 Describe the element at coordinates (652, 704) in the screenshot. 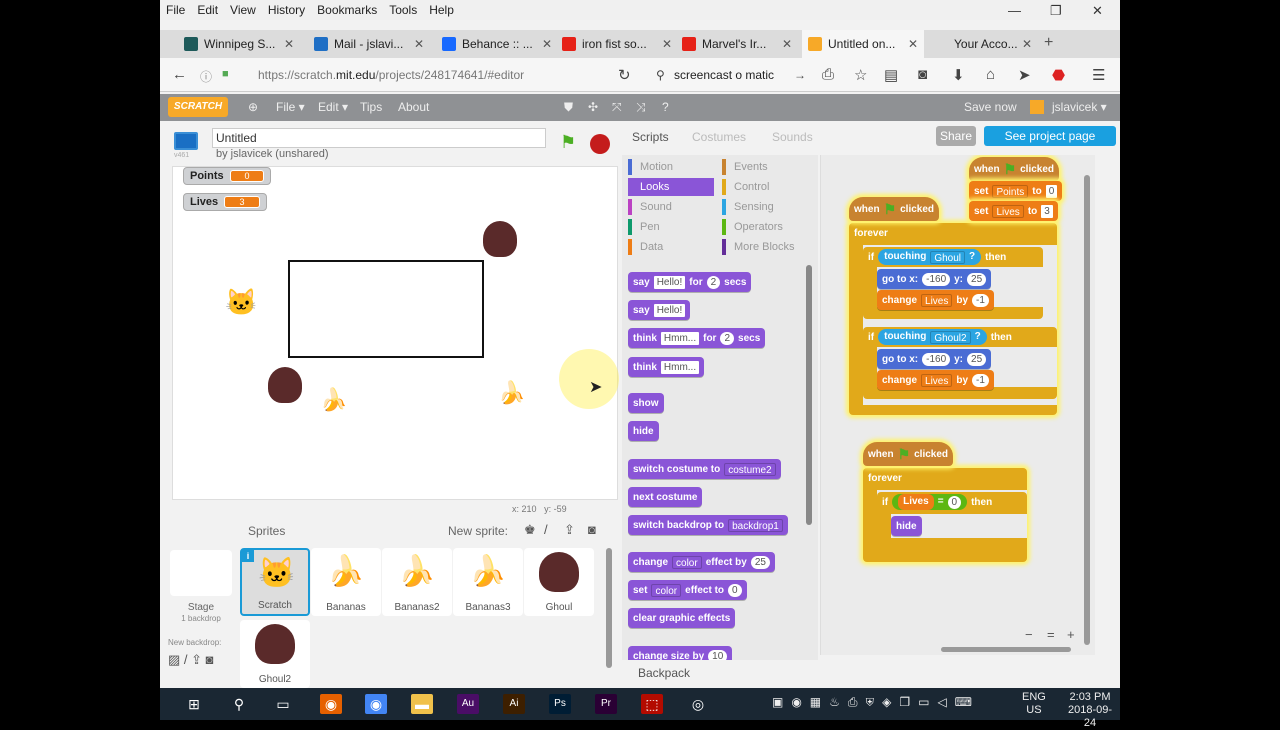

I see `taskbar-acrobat-icon: ⬚` at that location.